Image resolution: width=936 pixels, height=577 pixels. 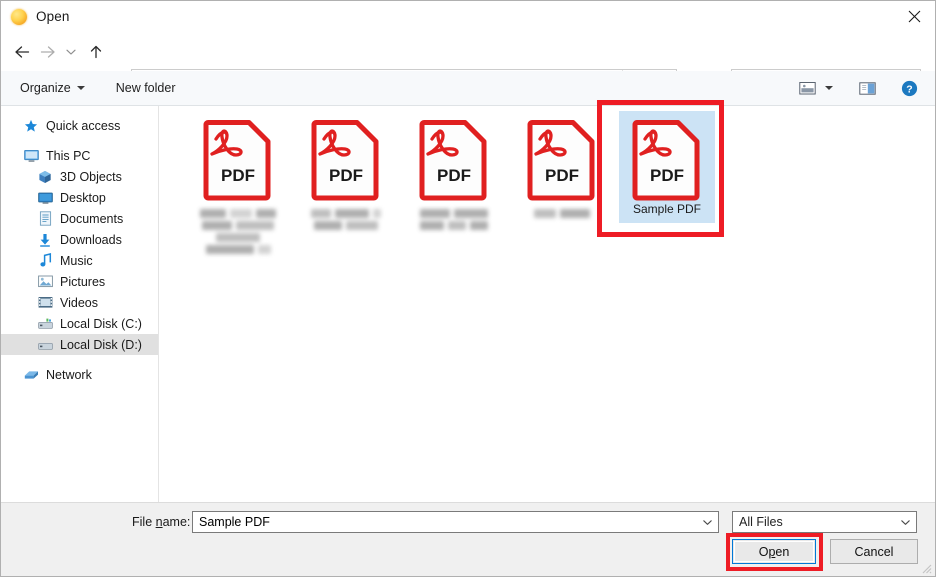 I want to click on file-name-value: Sample PDF, so click(x=234, y=522).